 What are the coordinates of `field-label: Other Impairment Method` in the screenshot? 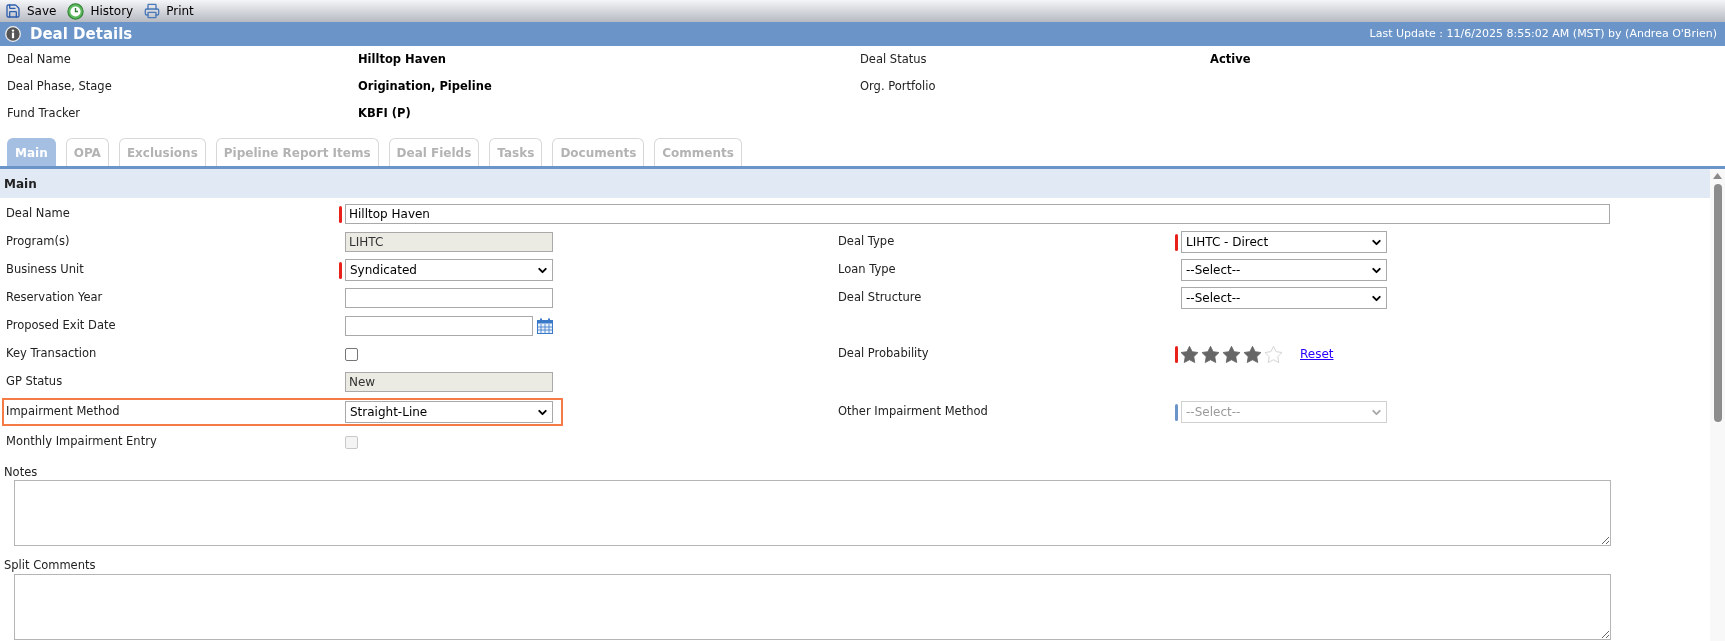 It's located at (913, 412).